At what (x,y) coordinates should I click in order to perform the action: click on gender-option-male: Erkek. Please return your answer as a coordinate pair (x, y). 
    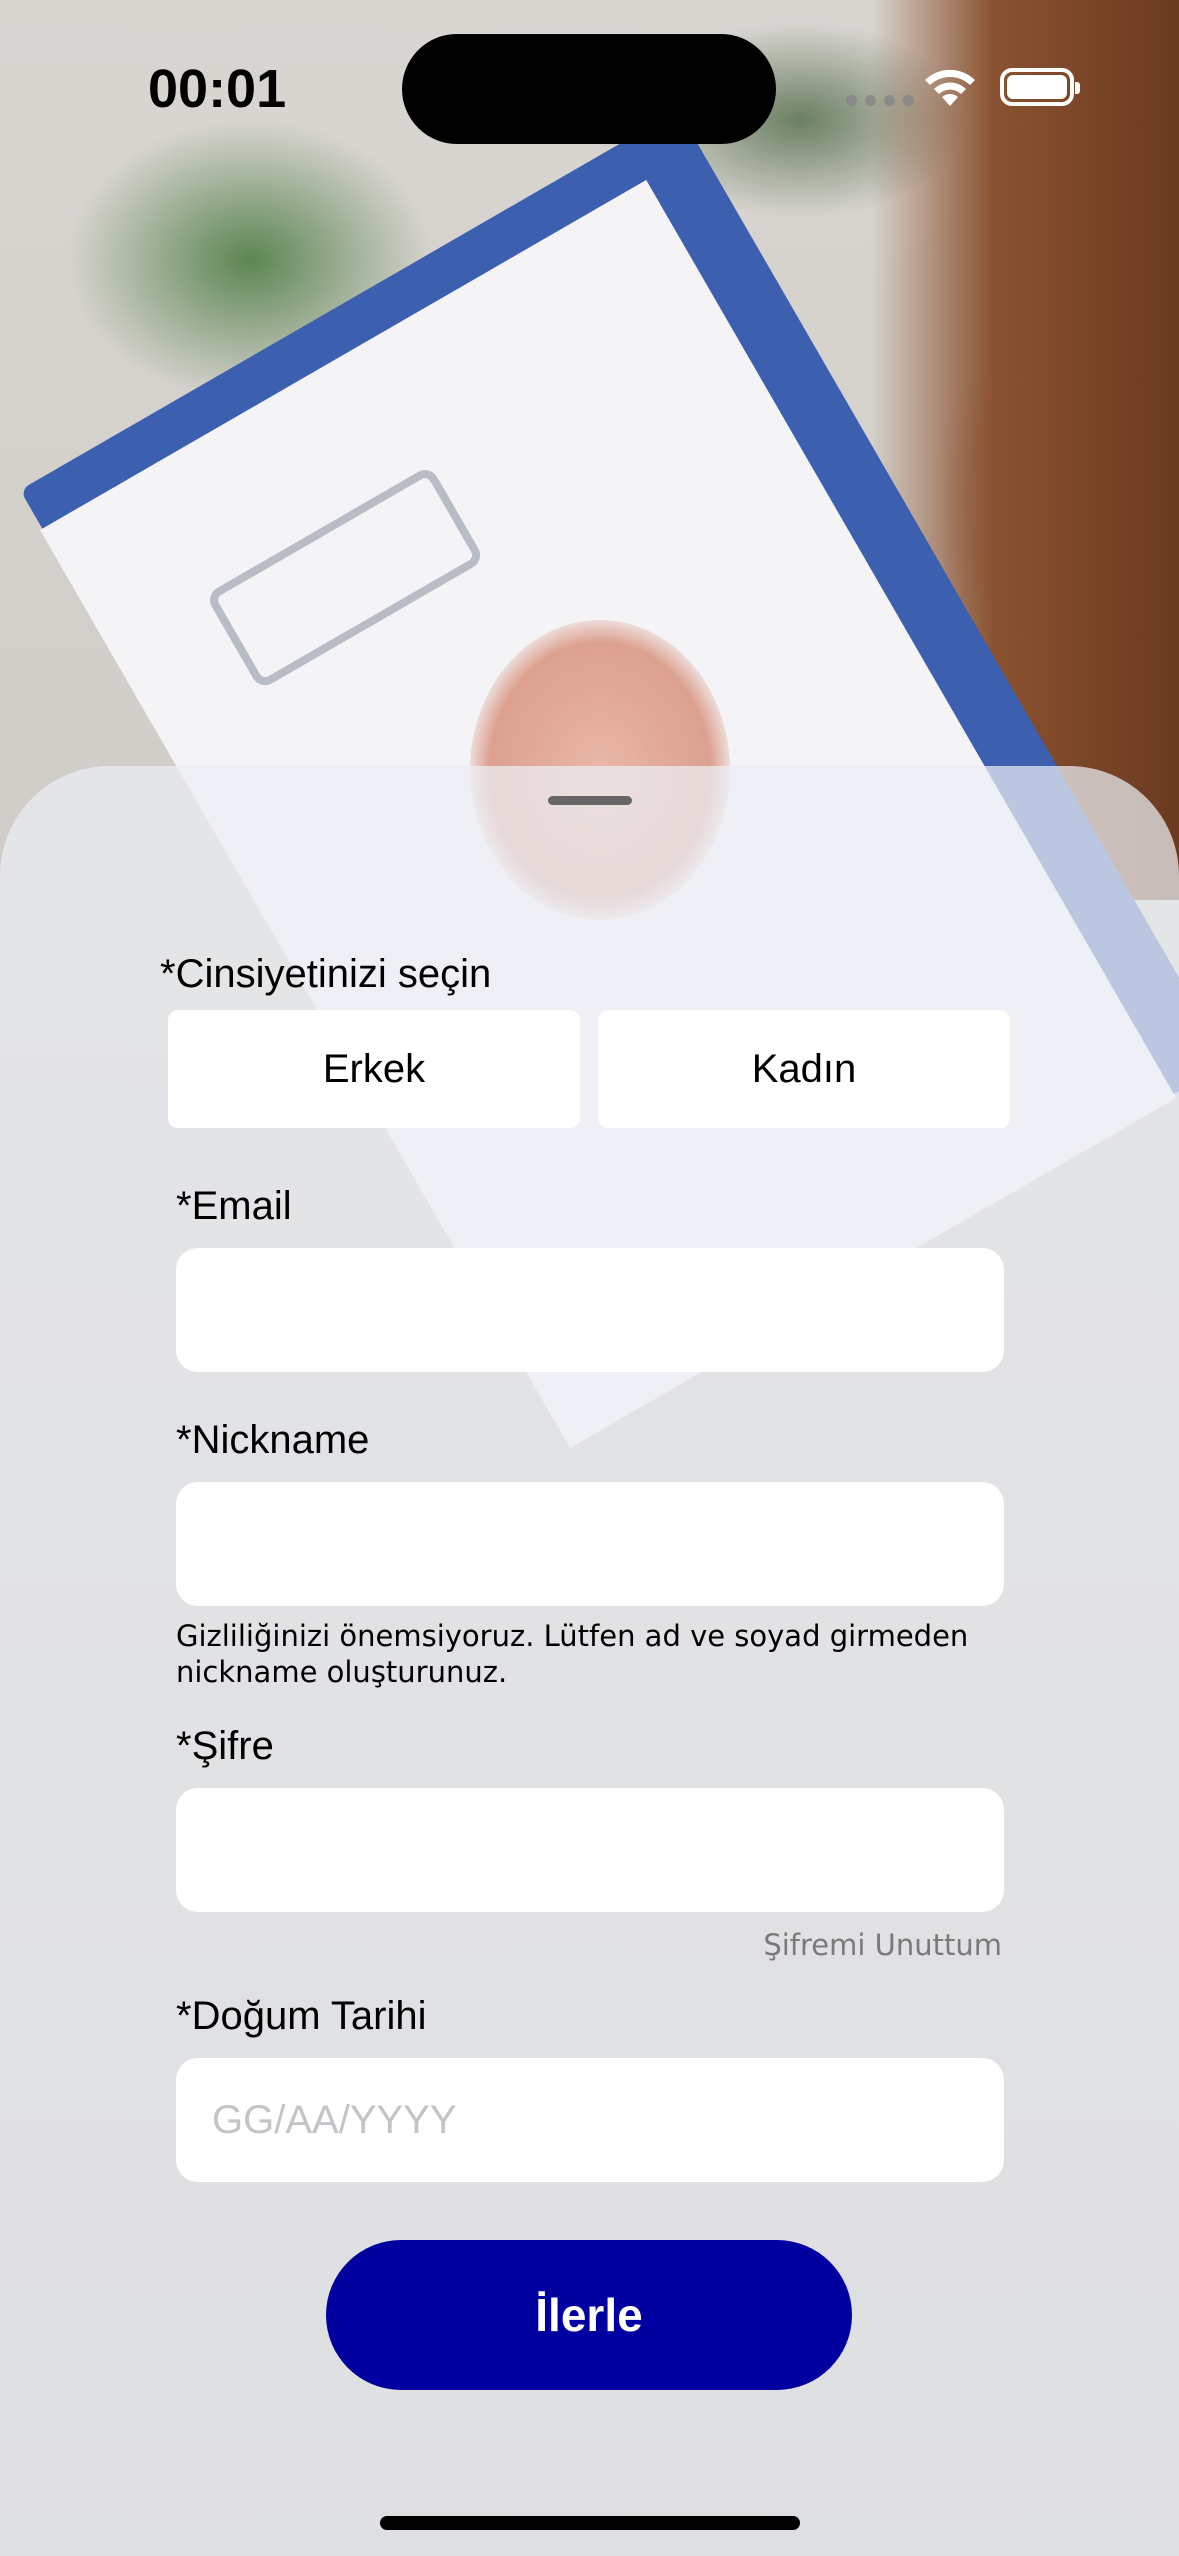
    Looking at the image, I should click on (374, 1069).